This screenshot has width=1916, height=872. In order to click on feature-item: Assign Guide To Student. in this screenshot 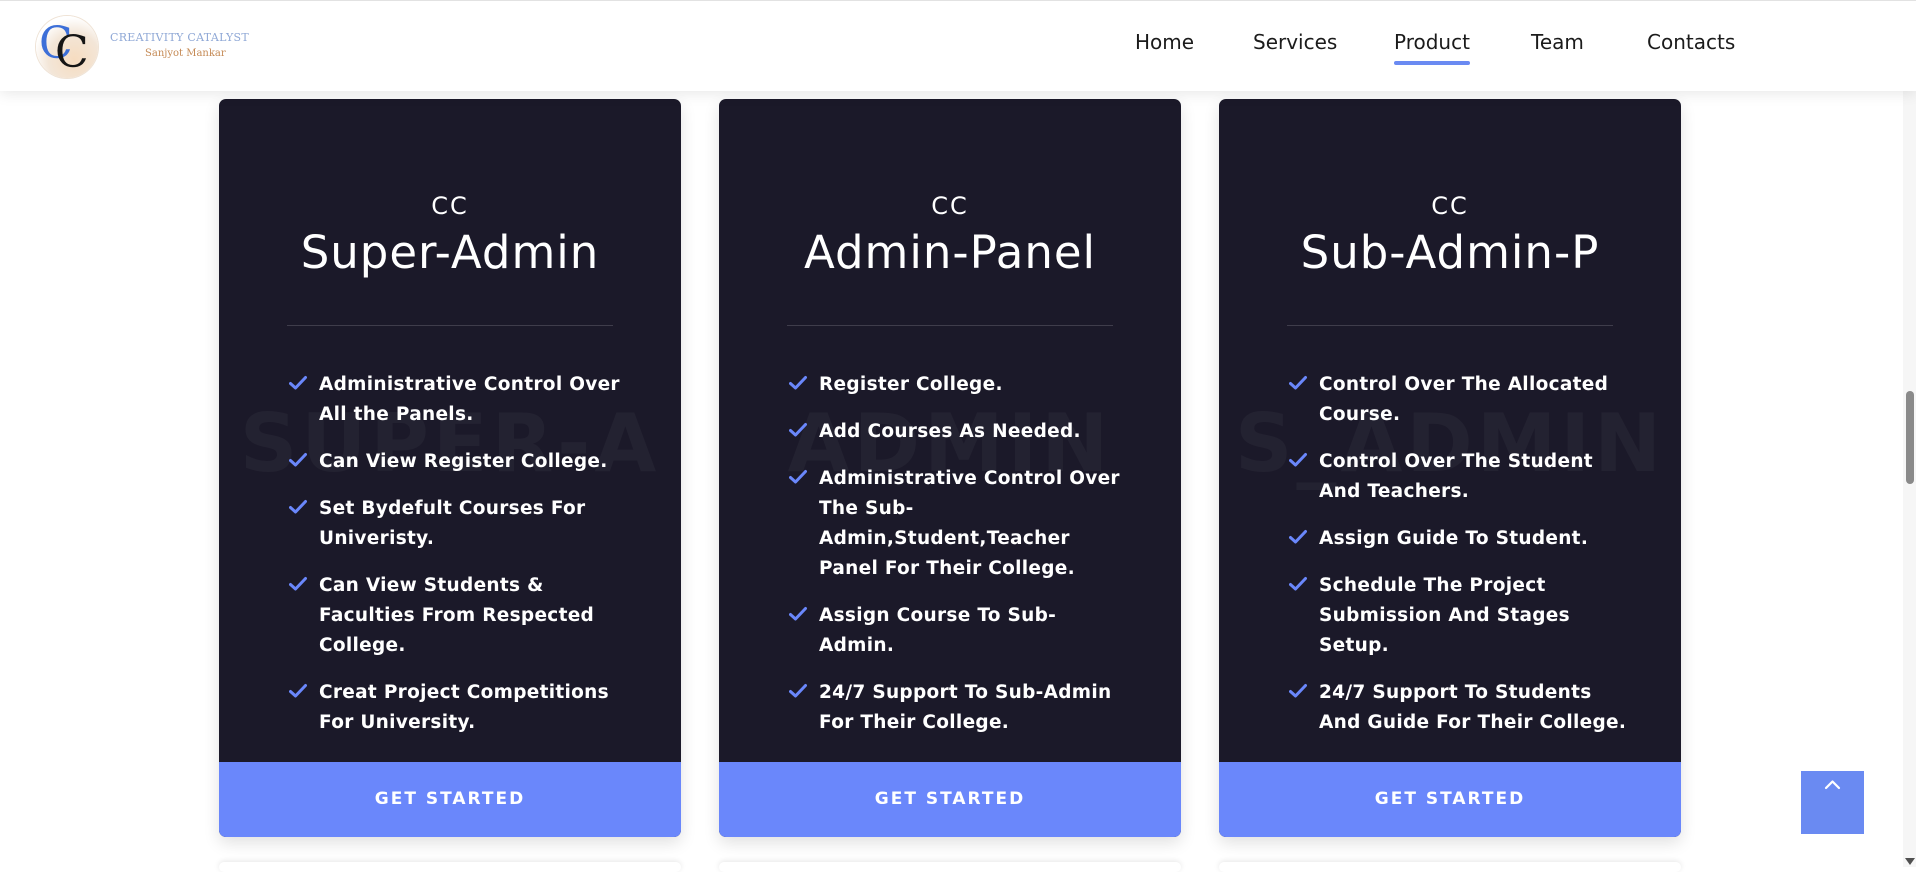, I will do `click(1459, 539)`.